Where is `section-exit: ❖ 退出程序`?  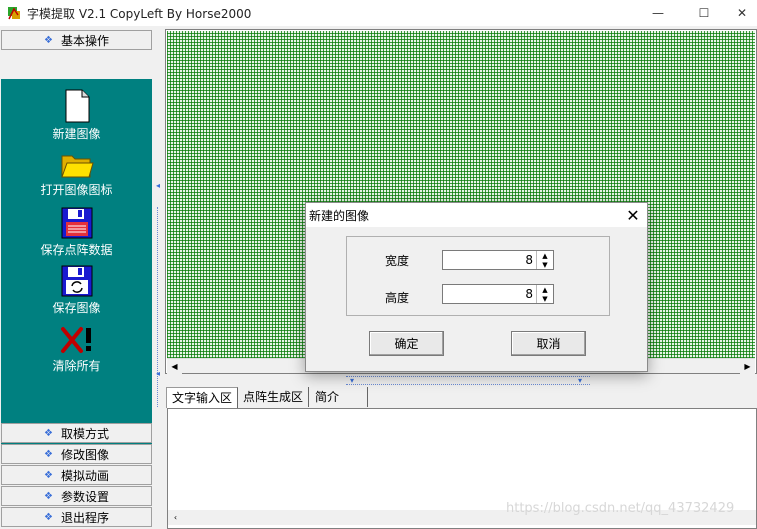
section-exit: ❖ 退出程序 is located at coordinates (76, 517).